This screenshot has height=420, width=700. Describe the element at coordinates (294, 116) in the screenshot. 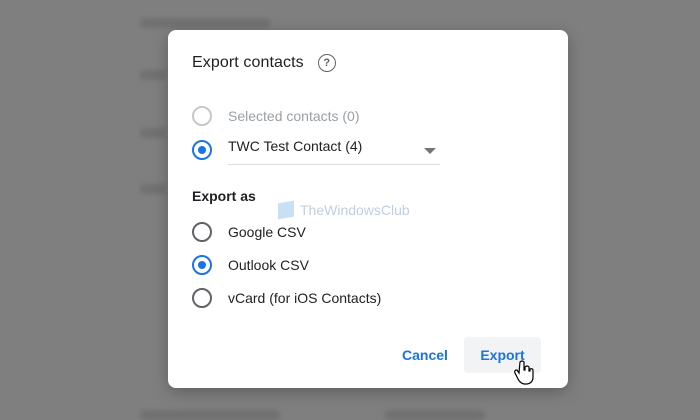

I see `radio-label: Selected contacts (0)` at that location.